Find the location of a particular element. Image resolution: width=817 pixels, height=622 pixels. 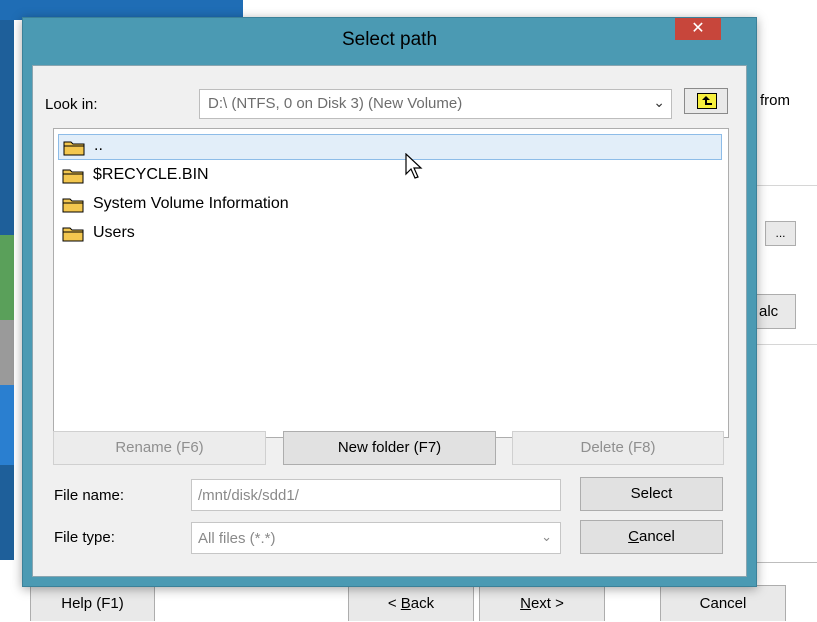

back-button-prefix: < is located at coordinates (394, 603).